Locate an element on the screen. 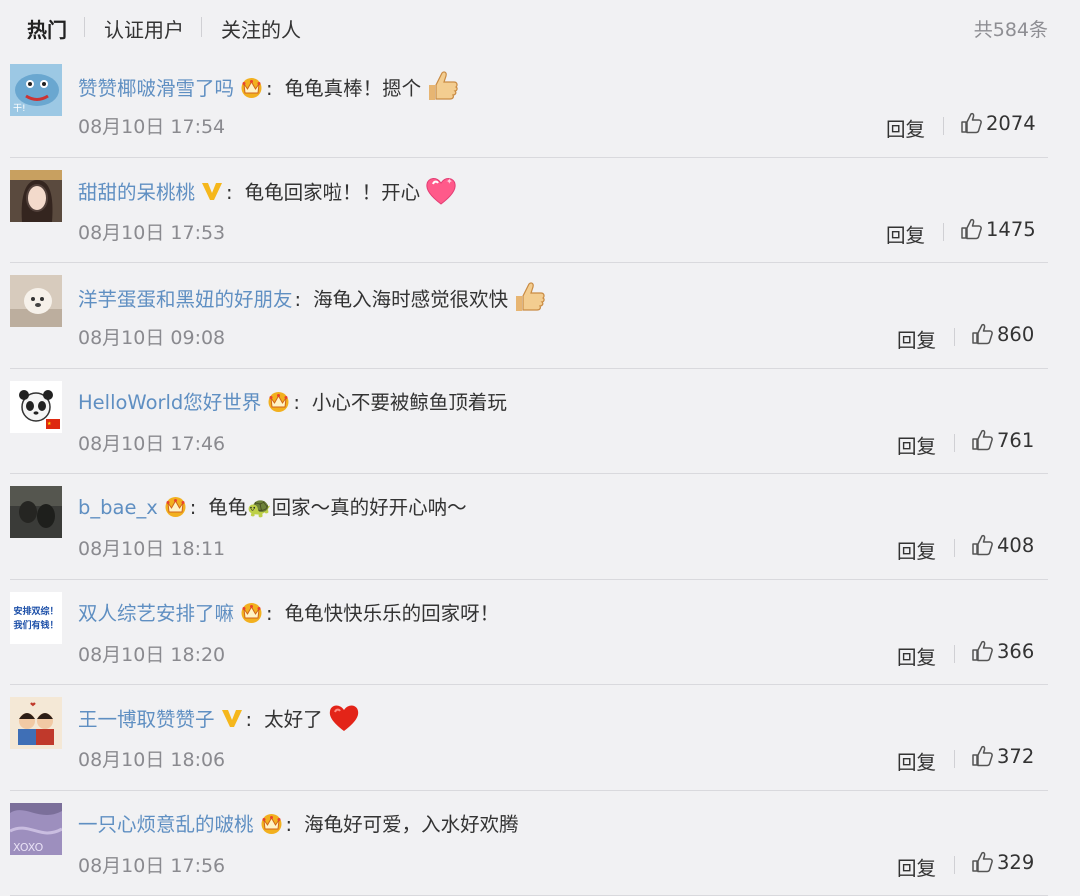 This screenshot has height=896, width=1080. comment-time: 08月10日 17:54 is located at coordinates (151, 125).